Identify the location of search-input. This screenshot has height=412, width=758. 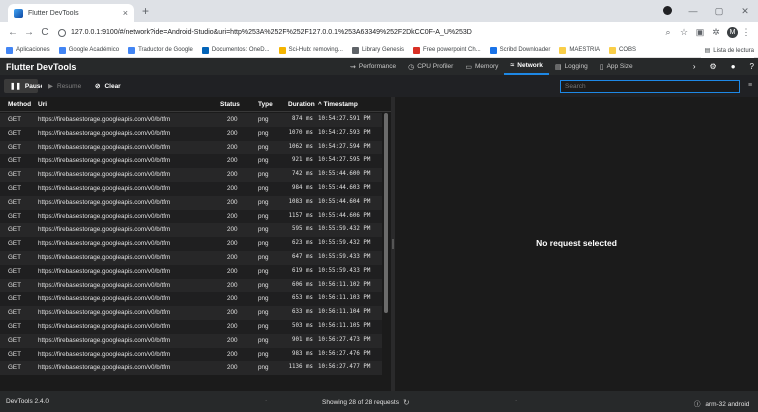
(650, 86).